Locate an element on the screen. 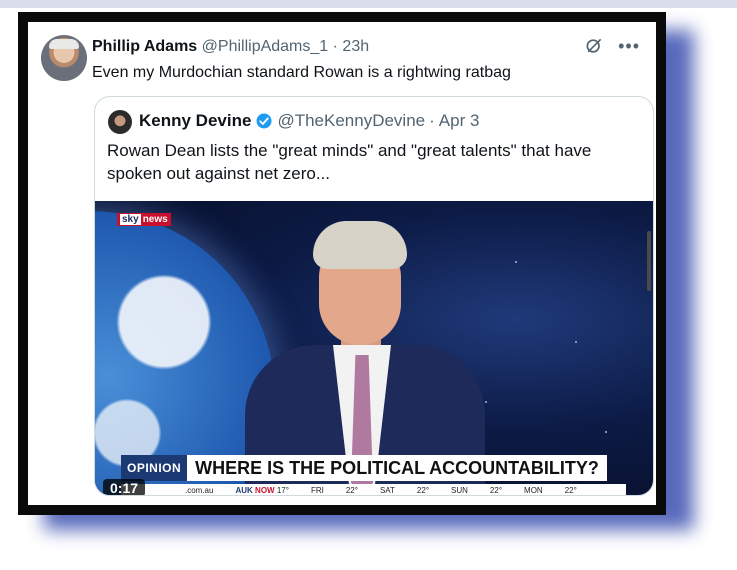 The width and height of the screenshot is (737, 570). video-timestamp: 0:17 is located at coordinates (124, 487).